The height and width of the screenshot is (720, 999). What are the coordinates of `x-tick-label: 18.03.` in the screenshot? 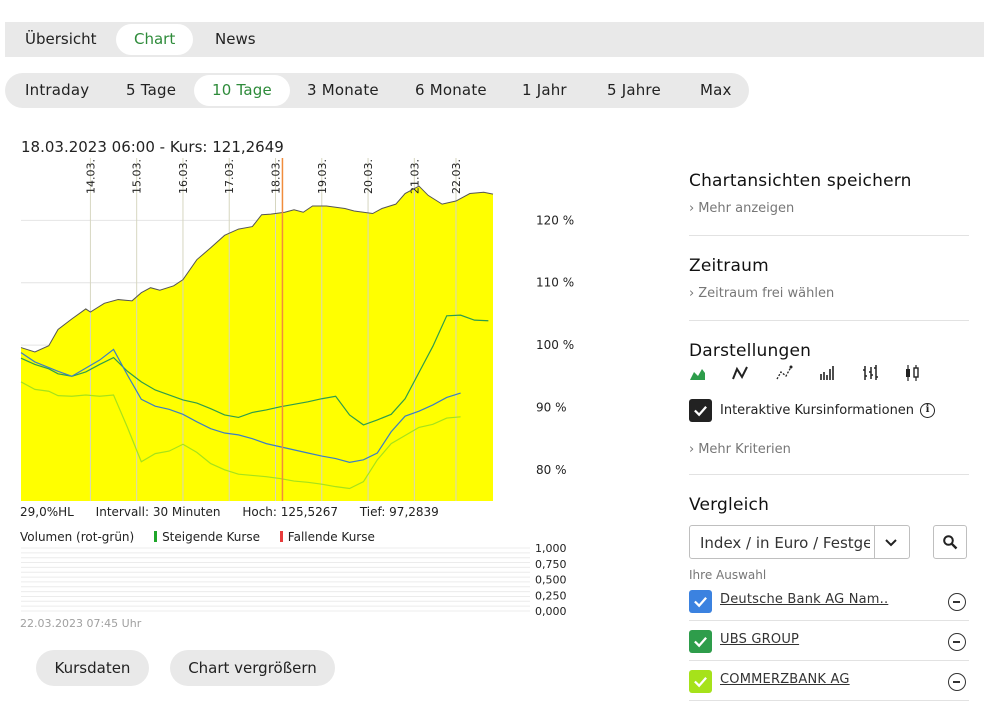 It's located at (276, 176).